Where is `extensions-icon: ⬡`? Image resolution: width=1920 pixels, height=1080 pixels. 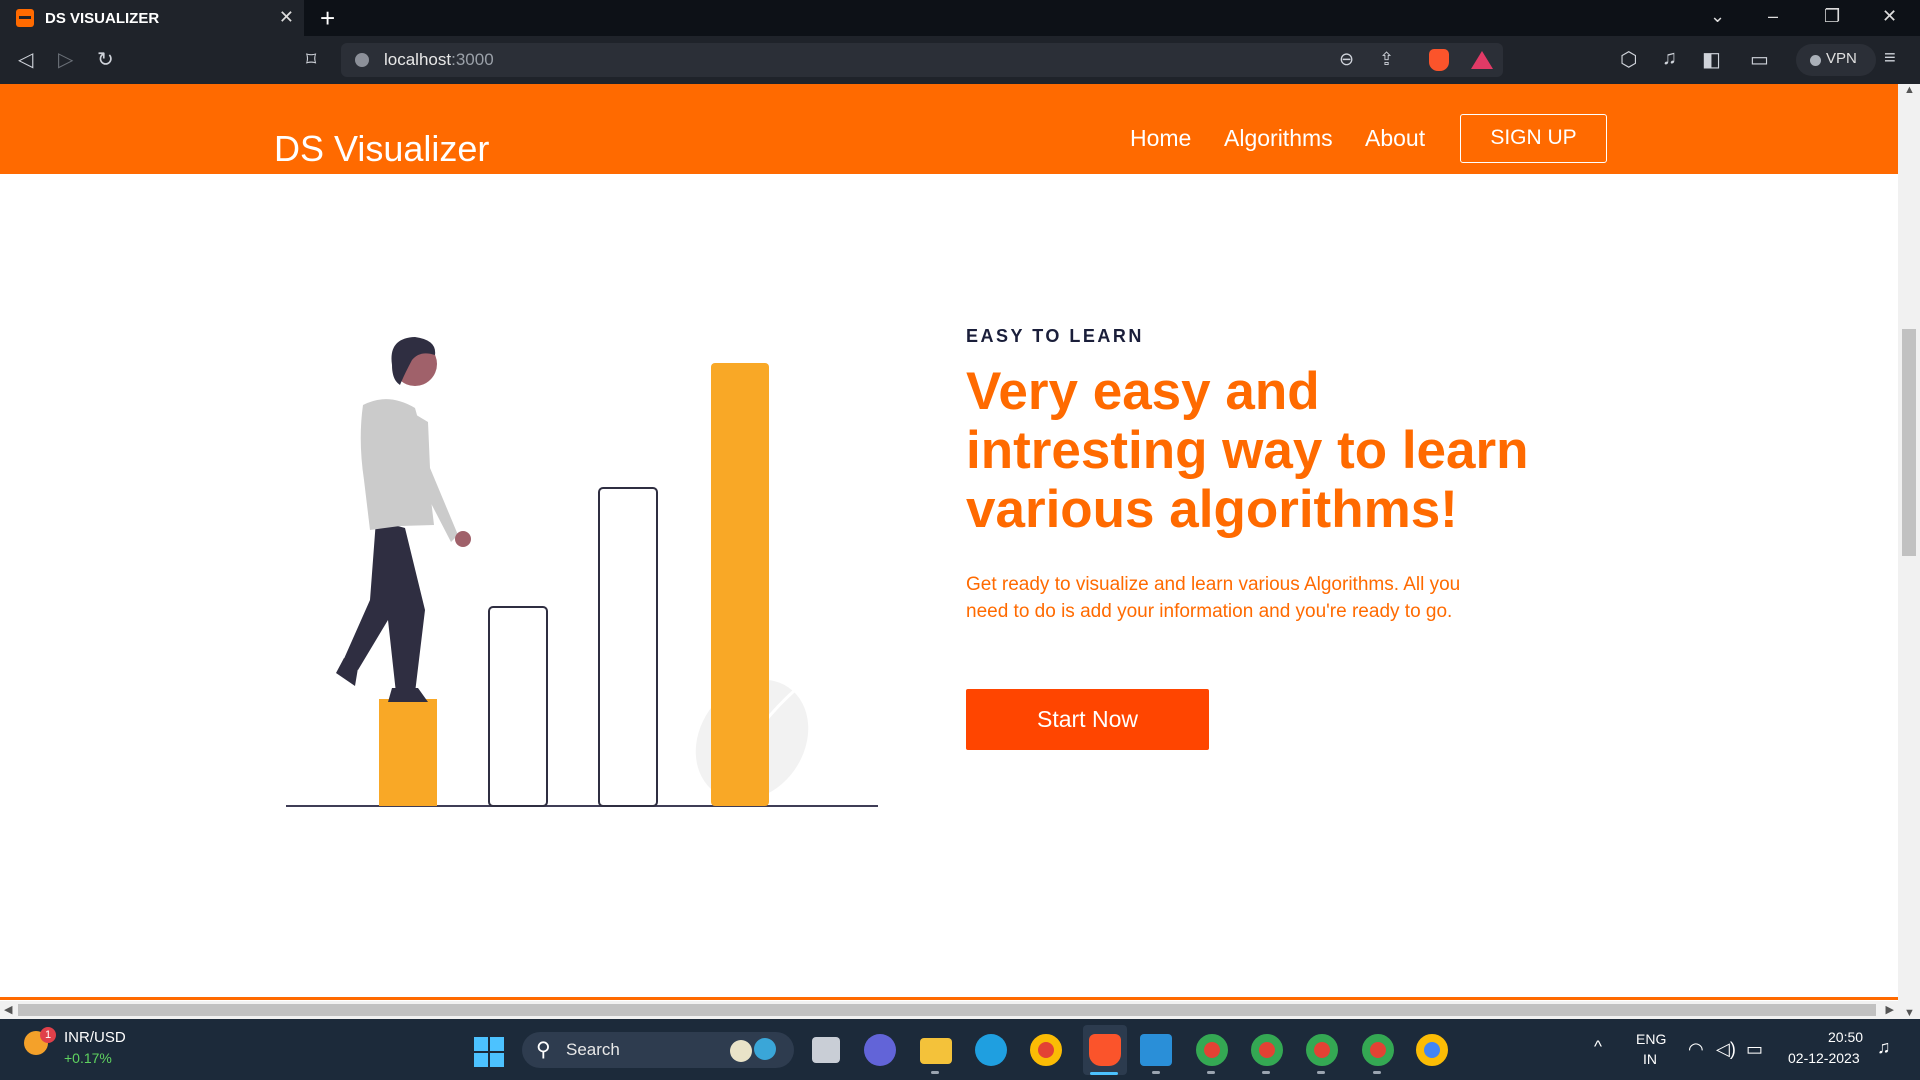 extensions-icon: ⬡ is located at coordinates (1628, 59).